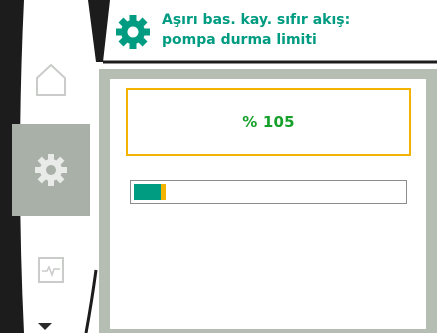 This screenshot has width=437, height=333. Describe the element at coordinates (147, 192) in the screenshot. I see `value-bar-fill` at that location.